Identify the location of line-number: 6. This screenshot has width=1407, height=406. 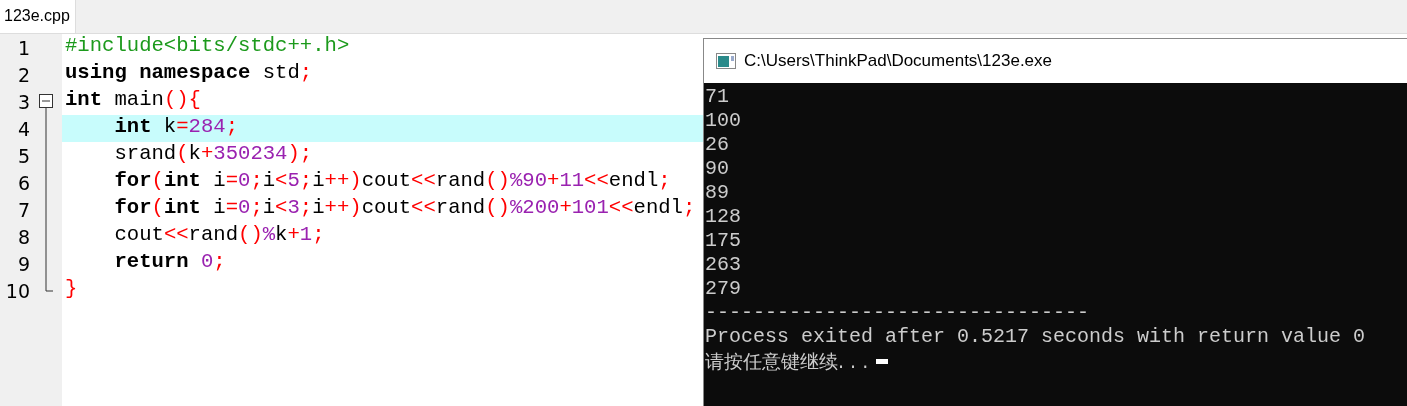
(23, 182).